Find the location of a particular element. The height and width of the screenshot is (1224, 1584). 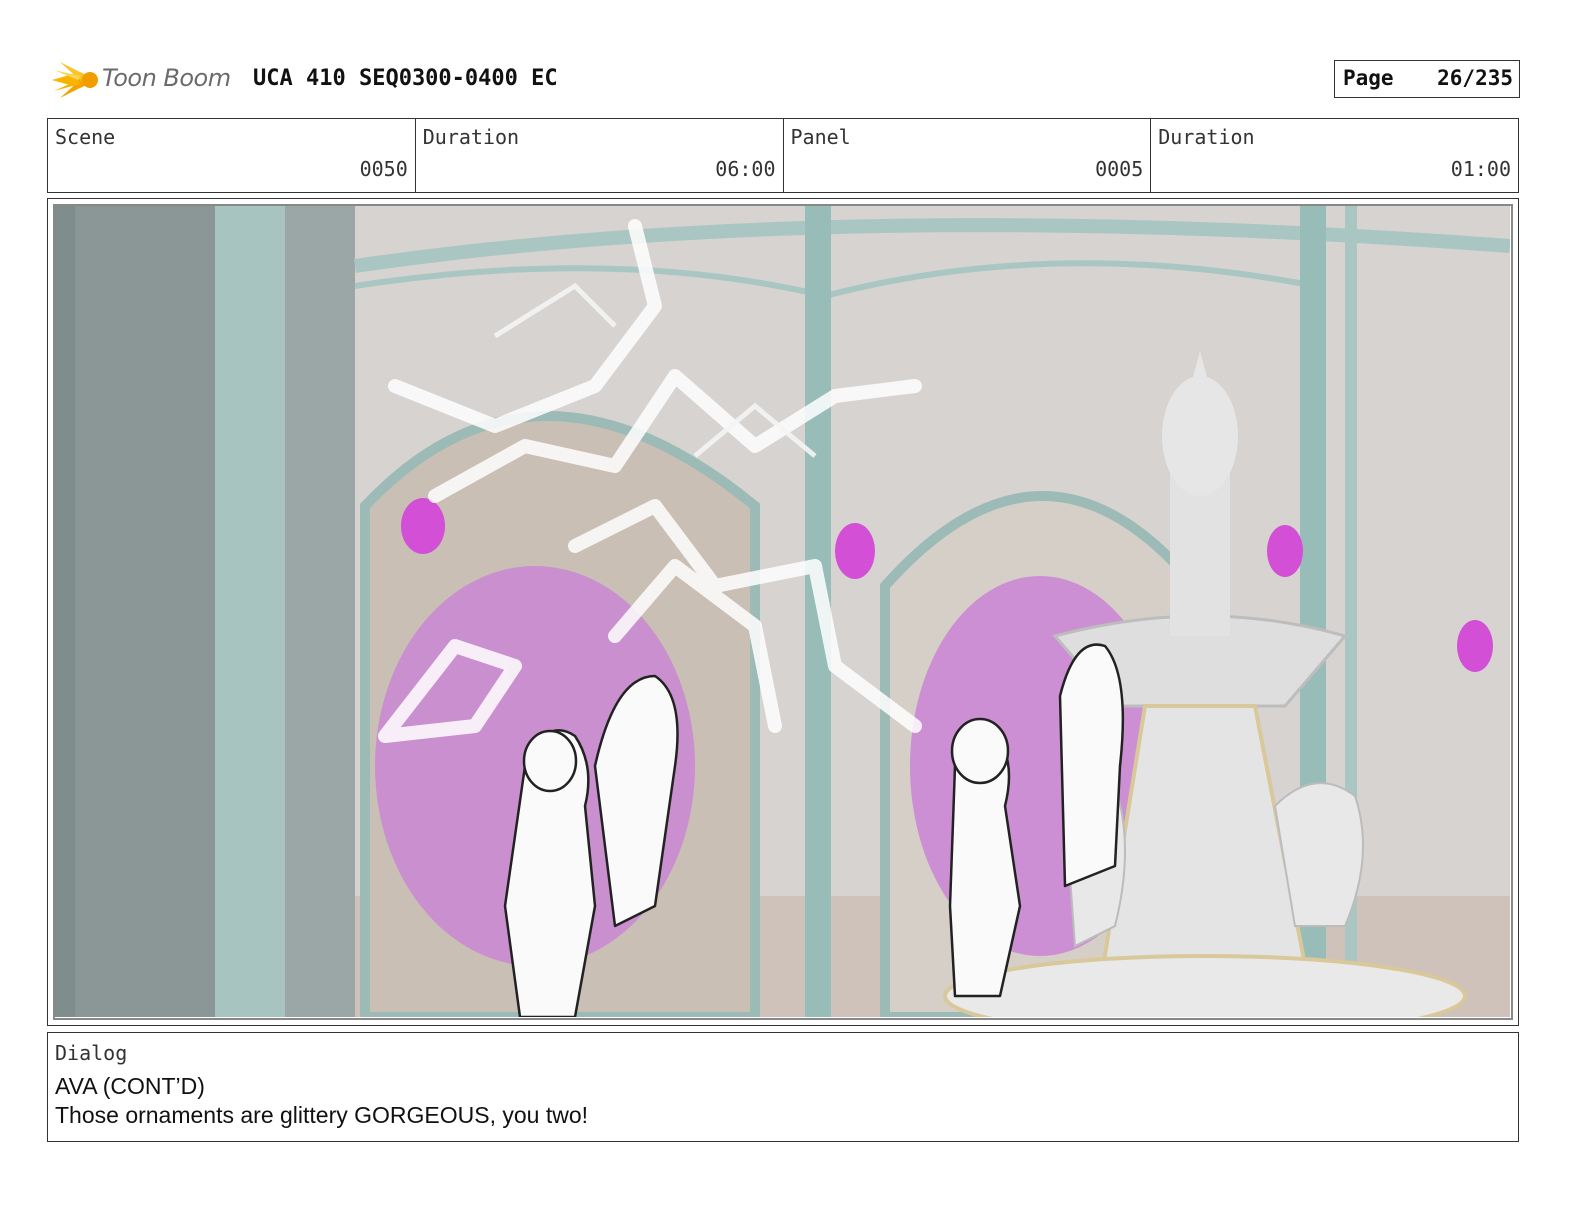

panel-duration-cell: Duration 01:00 is located at coordinates (1334, 155).